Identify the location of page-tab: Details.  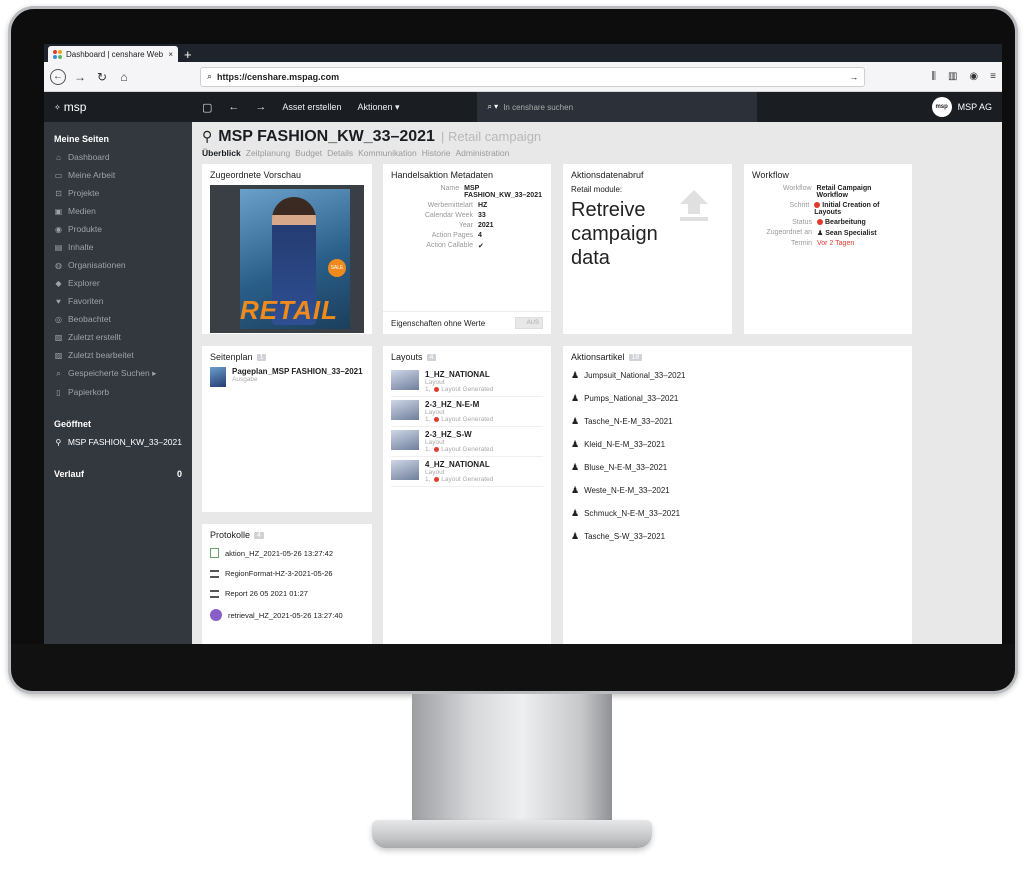
(340, 153).